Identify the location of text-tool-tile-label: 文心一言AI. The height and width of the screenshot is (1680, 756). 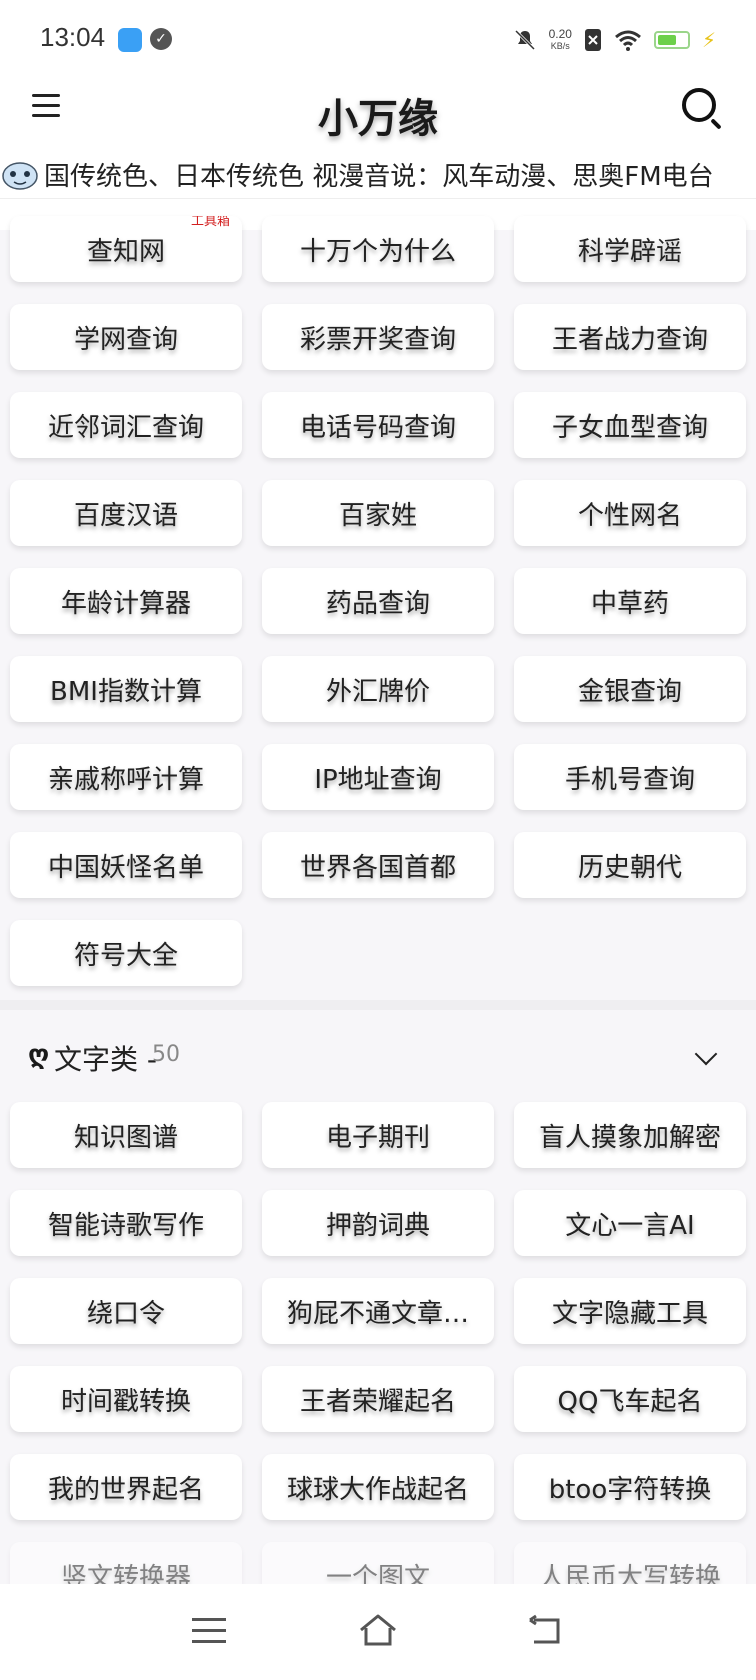
(630, 1225).